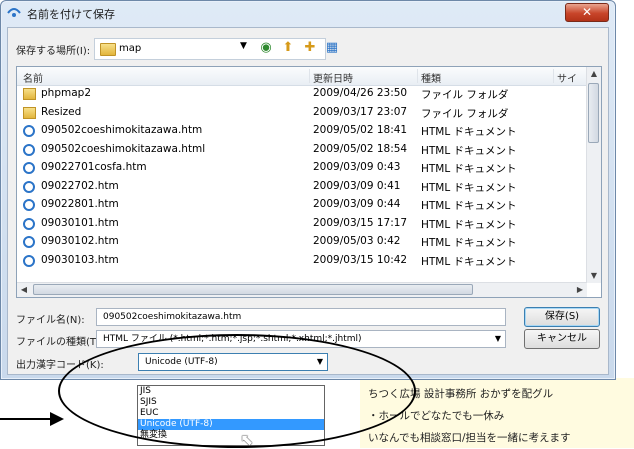 The width and height of the screenshot is (634, 449). What do you see at coordinates (24, 290) in the screenshot?
I see `scroll-left-icon: ◀` at bounding box center [24, 290].